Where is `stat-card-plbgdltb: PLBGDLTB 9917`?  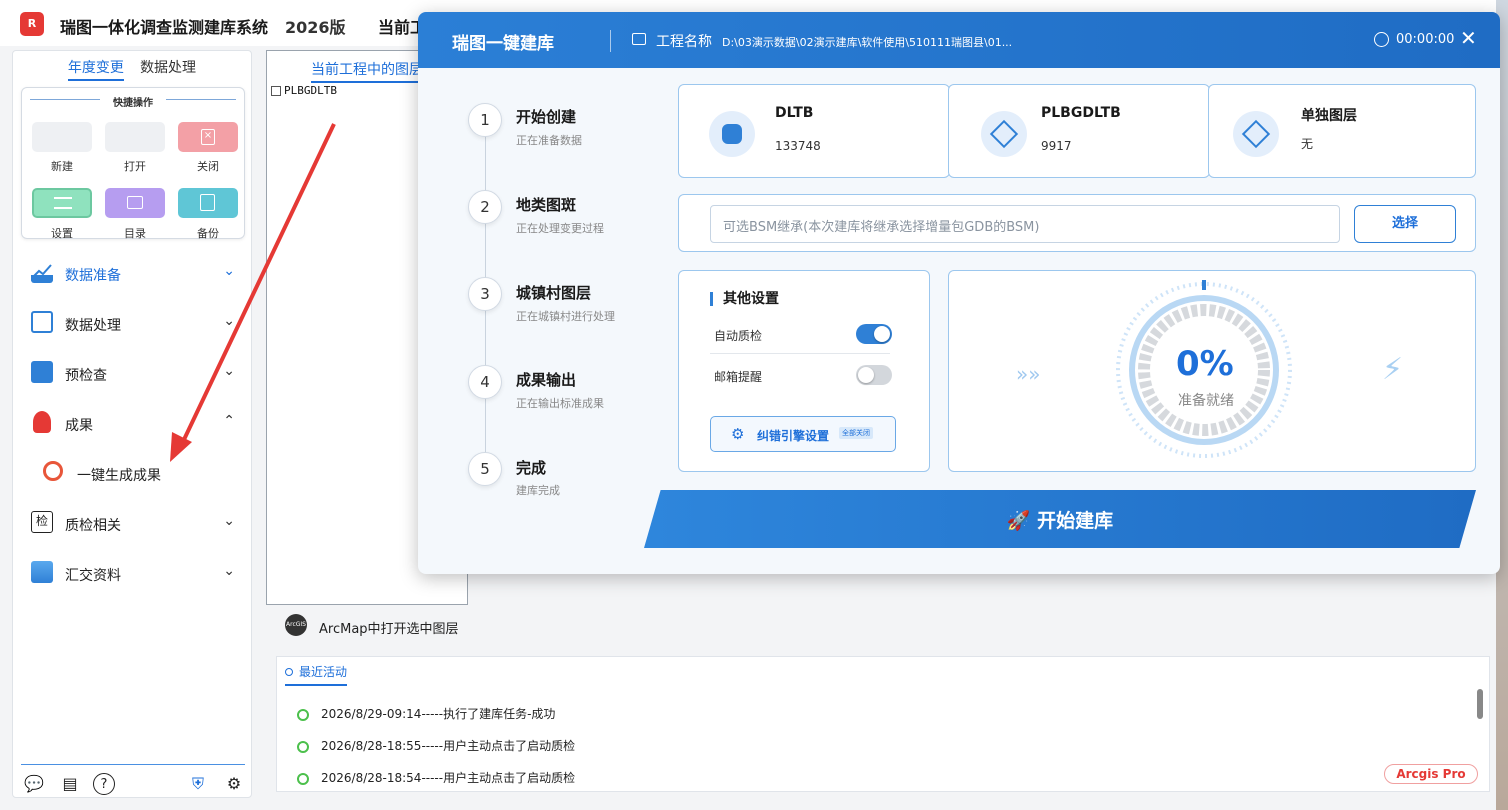 stat-card-plbgdltb: PLBGDLTB 9917 is located at coordinates (1079, 131).